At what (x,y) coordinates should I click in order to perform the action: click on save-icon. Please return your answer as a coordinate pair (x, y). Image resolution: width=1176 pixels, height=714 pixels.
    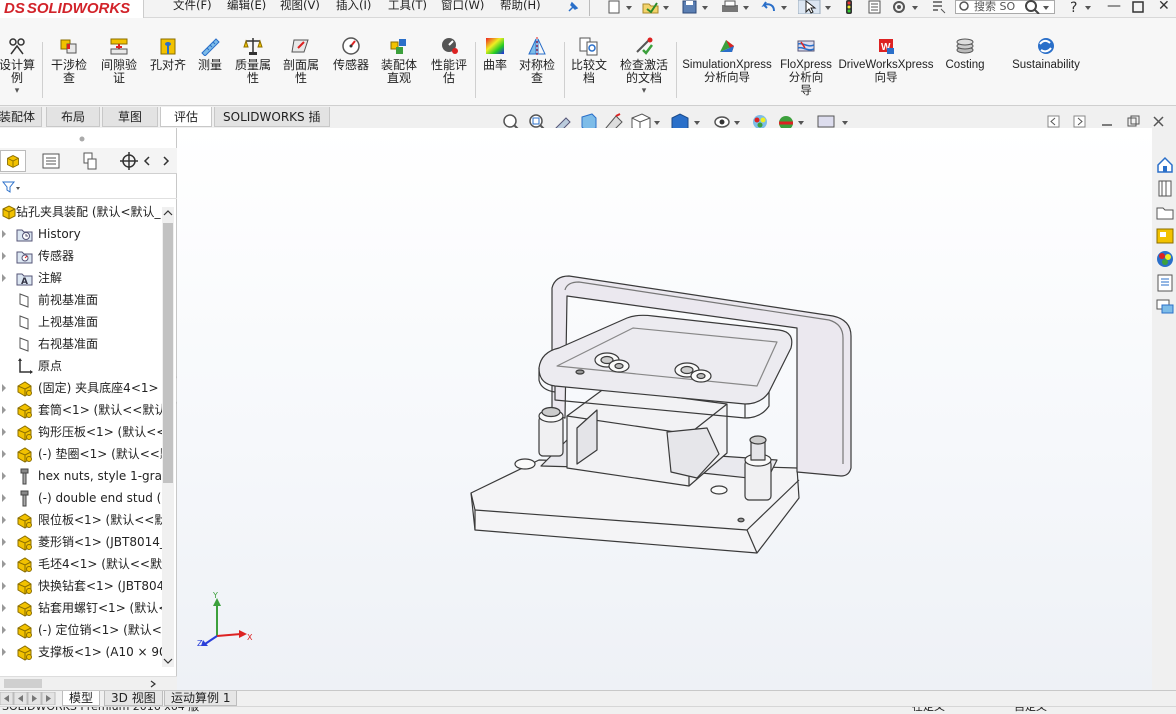
    Looking at the image, I should click on (696, 7).